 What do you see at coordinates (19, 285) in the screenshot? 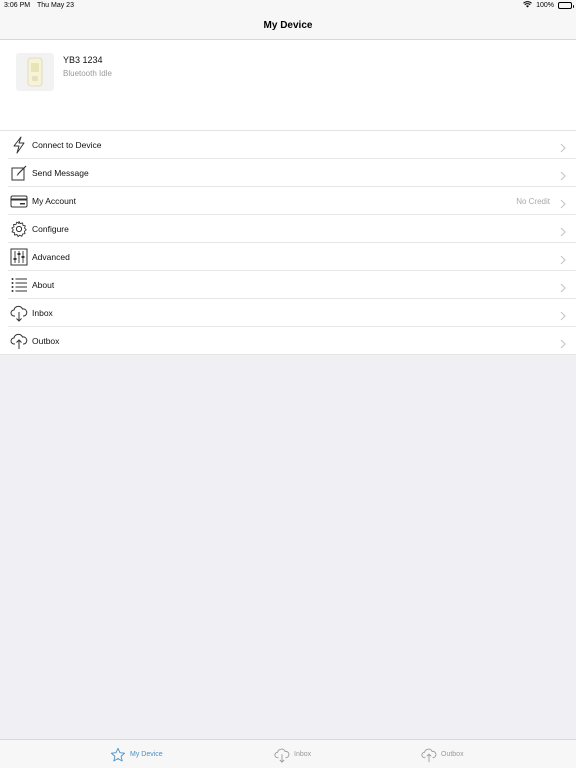
I see `list-icon` at bounding box center [19, 285].